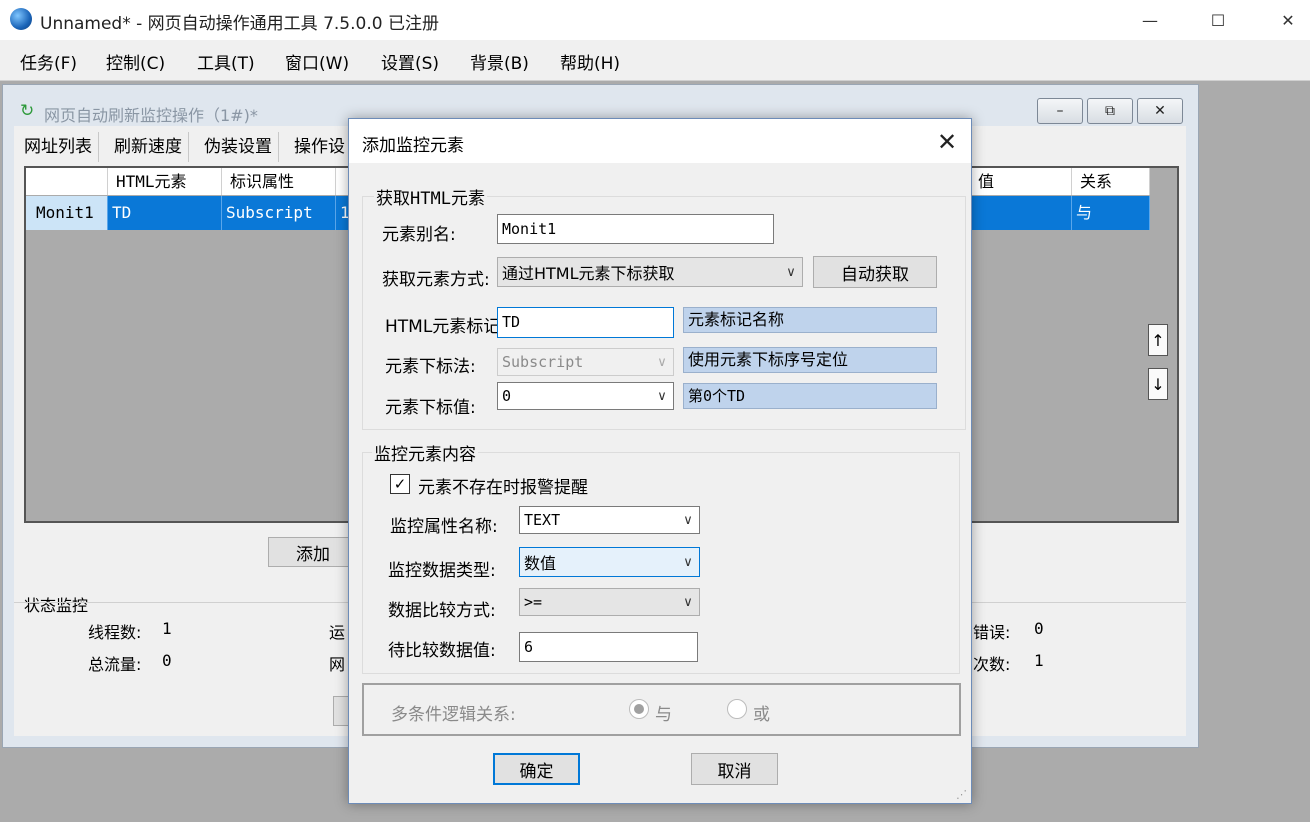 Image resolution: width=1310 pixels, height=822 pixels. What do you see at coordinates (585, 396) in the screenshot?
I see `index-value-select: 0 ∨` at bounding box center [585, 396].